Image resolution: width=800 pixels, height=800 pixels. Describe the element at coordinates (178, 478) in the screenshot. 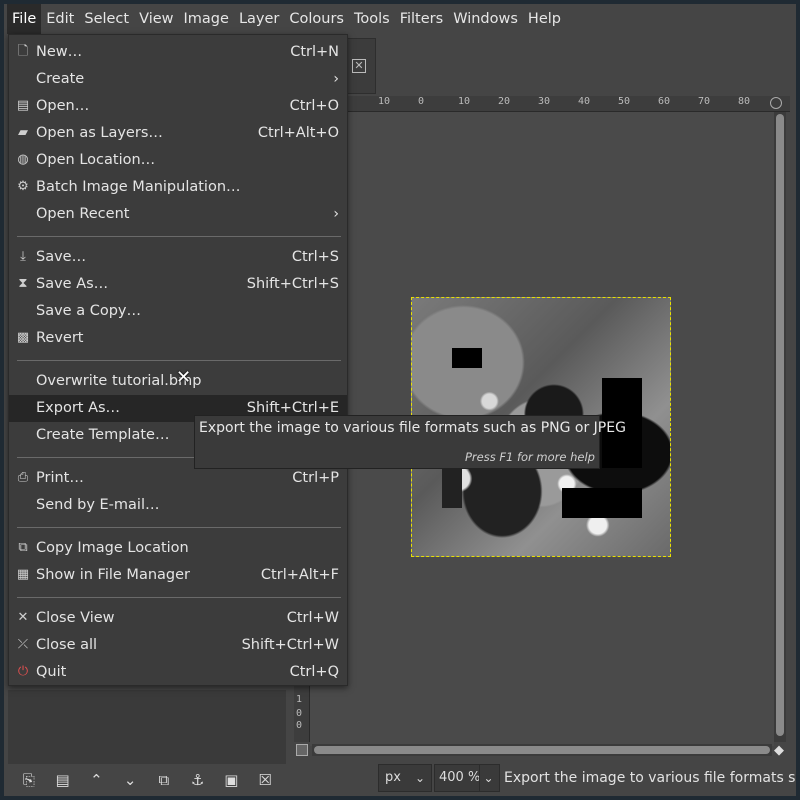

I see `menu-item-print: ⎙ Print… Ctrl+P` at that location.